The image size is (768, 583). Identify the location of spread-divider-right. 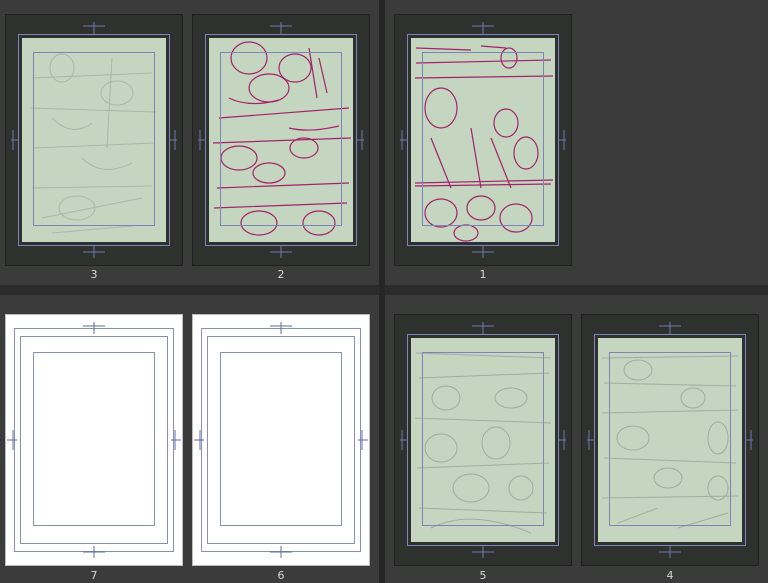
(576, 290).